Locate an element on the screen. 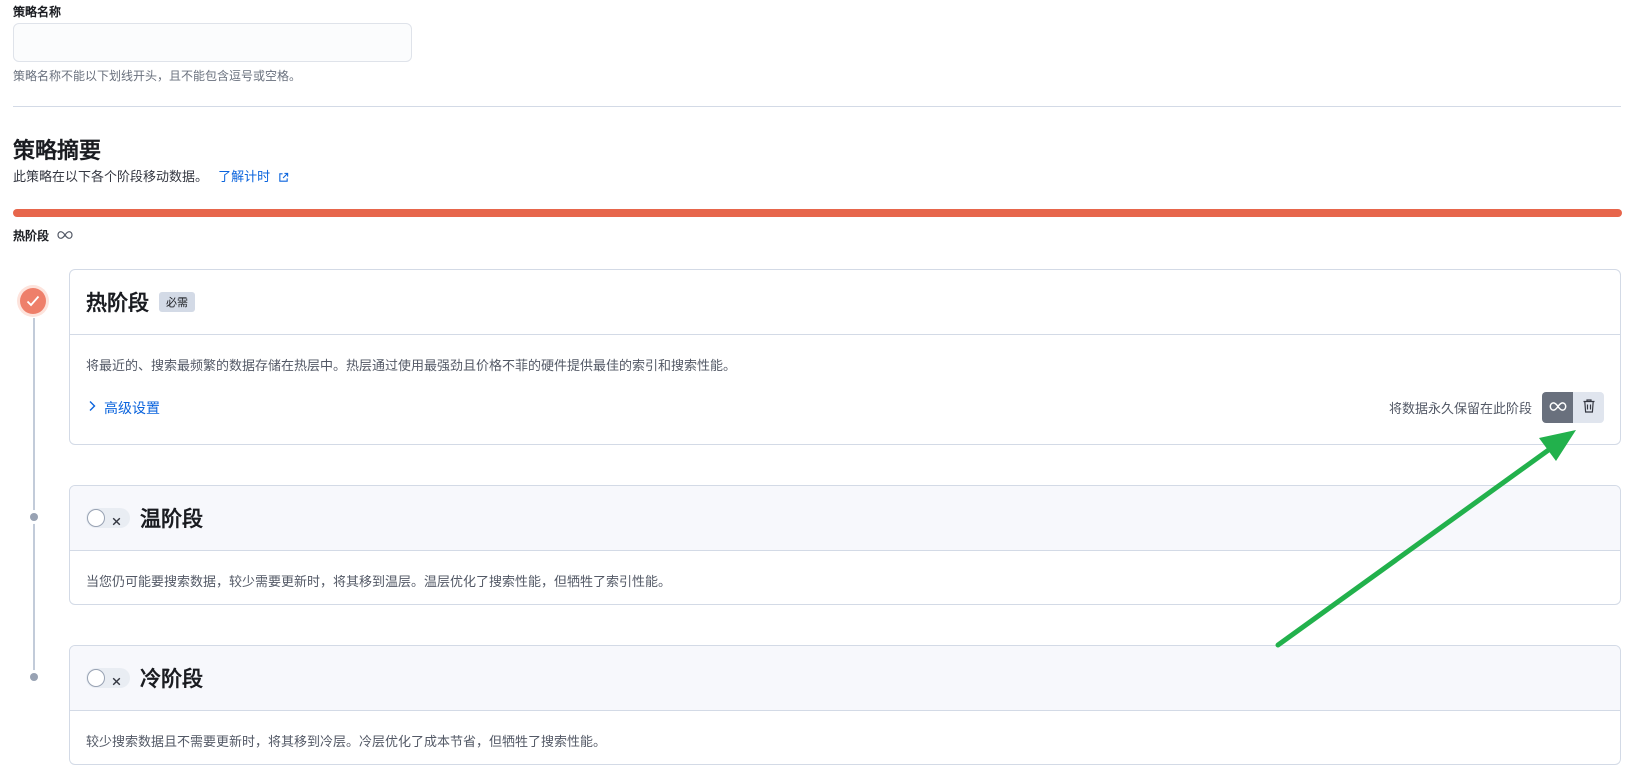 The height and width of the screenshot is (765, 1633). delete-data-button is located at coordinates (1588, 407).